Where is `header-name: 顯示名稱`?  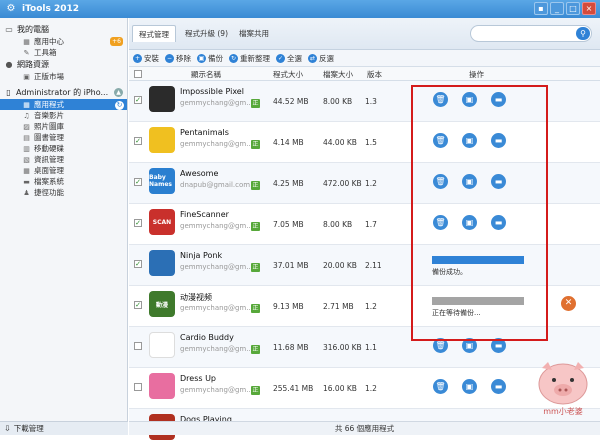 header-name: 顯示名稱 is located at coordinates (206, 74).